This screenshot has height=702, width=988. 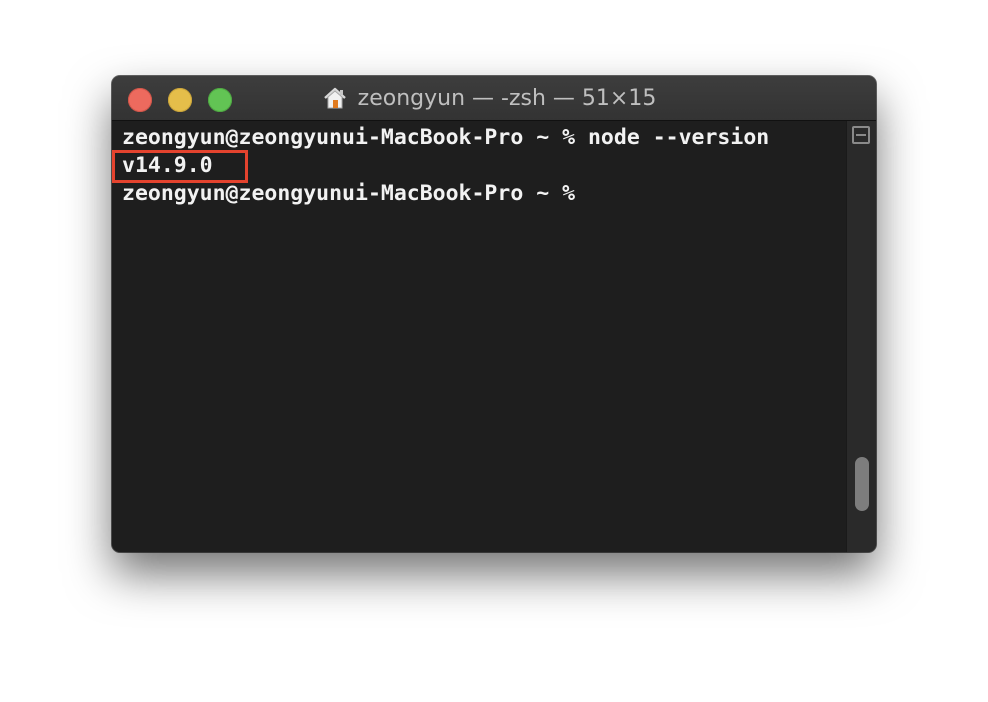 What do you see at coordinates (167, 165) in the screenshot?
I see `version-output: v14.9.0` at bounding box center [167, 165].